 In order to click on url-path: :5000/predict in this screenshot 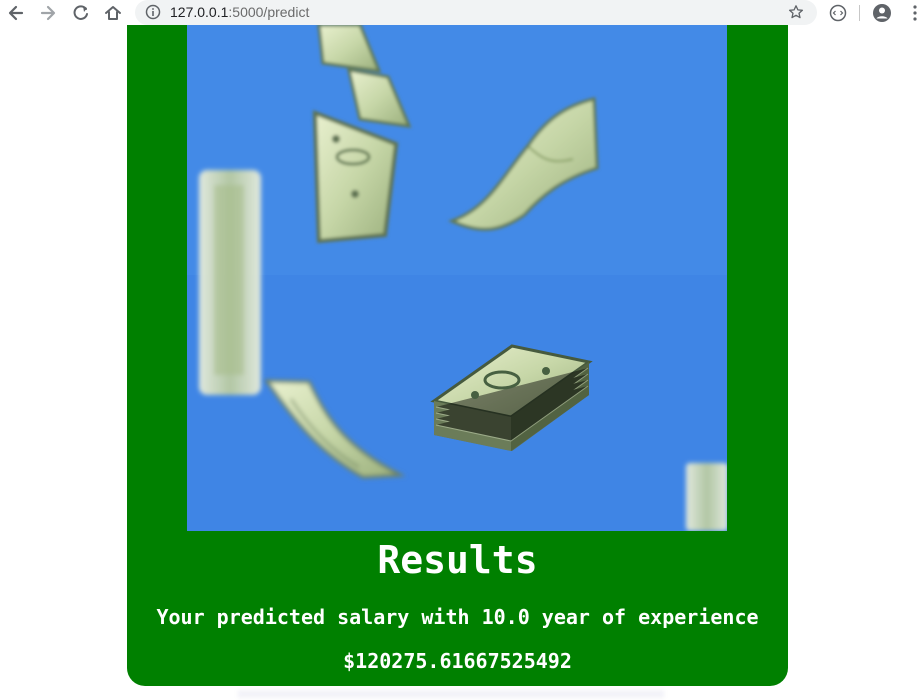, I will do `click(269, 12)`.